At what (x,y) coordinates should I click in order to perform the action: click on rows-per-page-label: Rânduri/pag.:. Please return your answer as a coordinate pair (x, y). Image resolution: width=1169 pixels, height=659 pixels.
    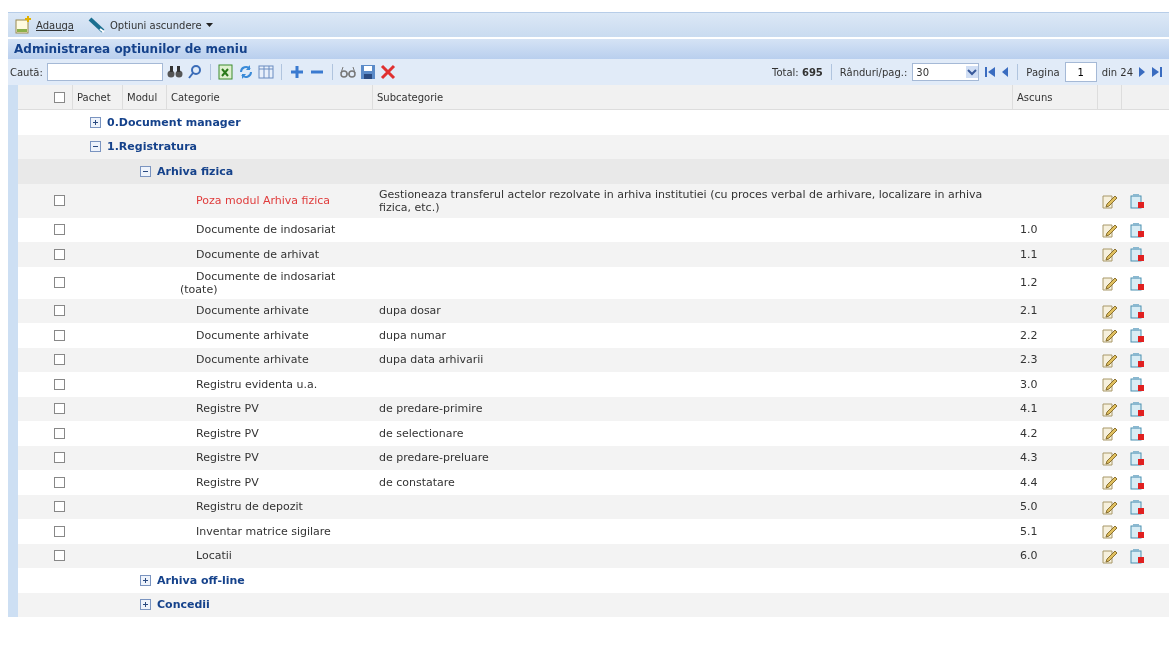
    Looking at the image, I should click on (873, 72).